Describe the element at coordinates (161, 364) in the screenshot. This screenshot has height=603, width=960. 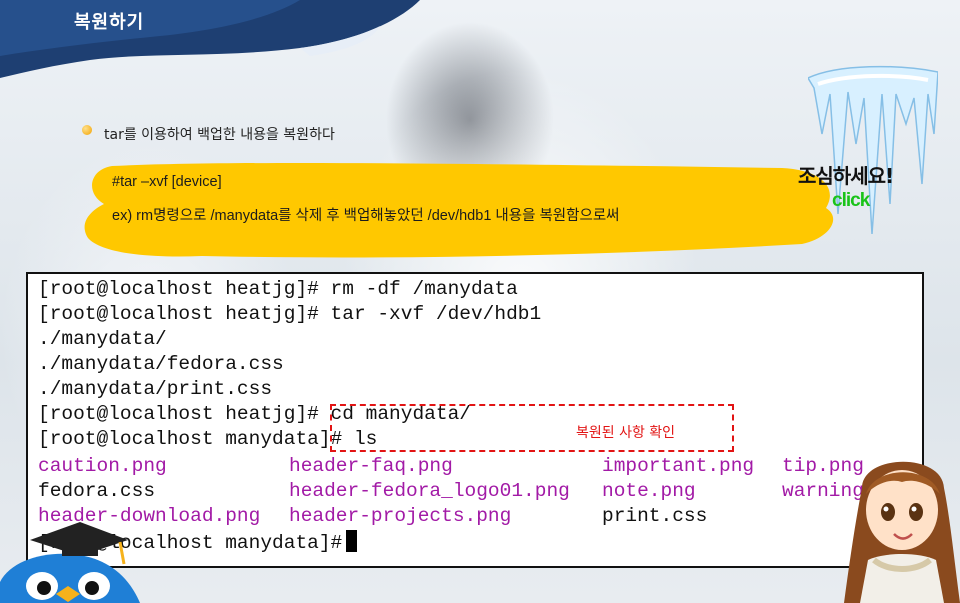
I see `terminal-line: ./manydata/fedora.css` at that location.